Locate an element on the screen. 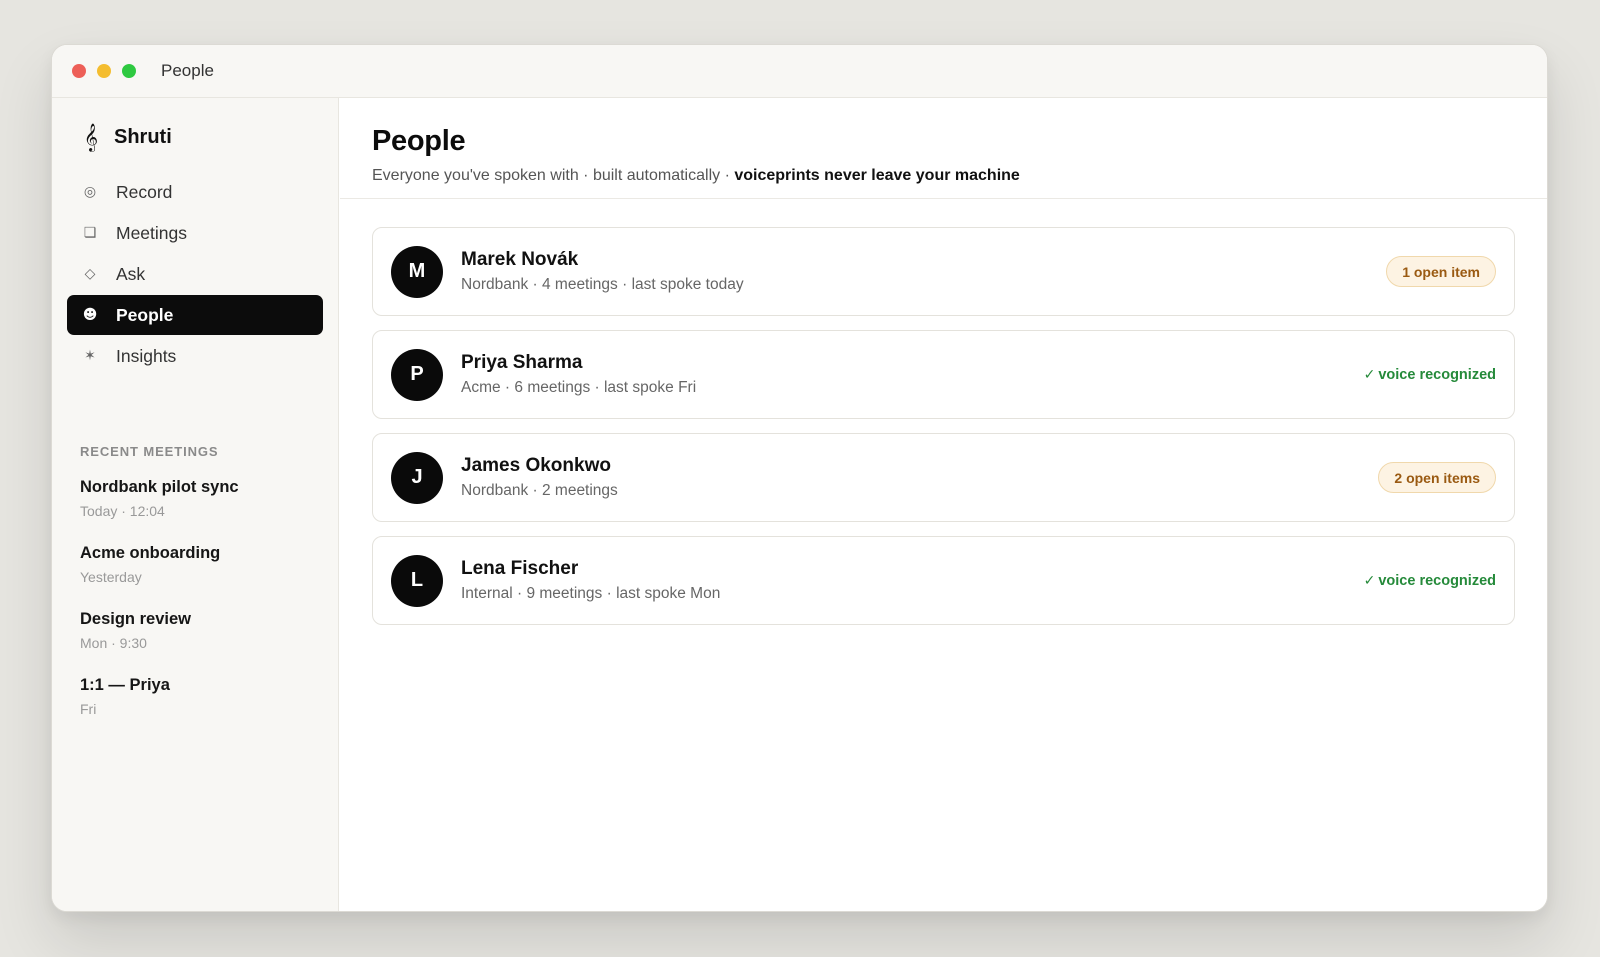 The width and height of the screenshot is (1600, 957). sidebar-item-people: ☻ People is located at coordinates (195, 315).